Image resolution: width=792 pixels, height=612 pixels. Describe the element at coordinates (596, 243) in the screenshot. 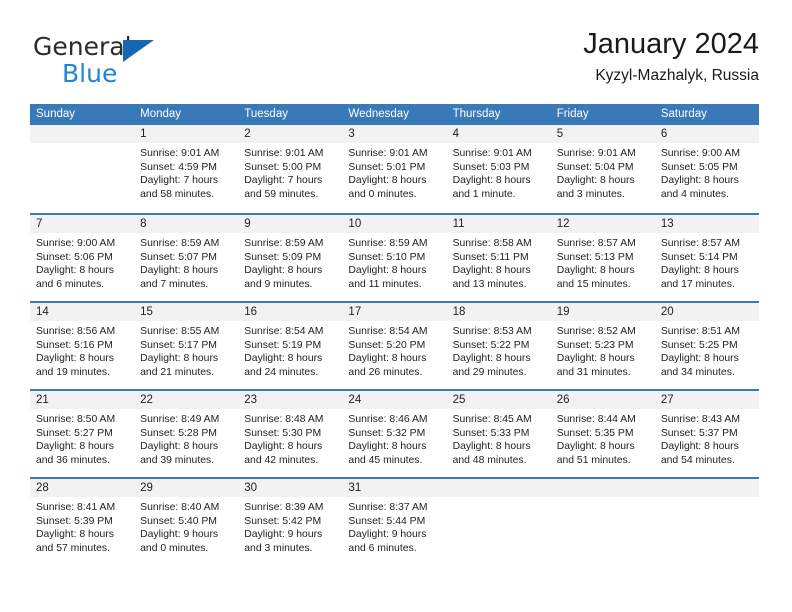

I see `day-detail-line: Sunrise: 8:57 AM` at that location.